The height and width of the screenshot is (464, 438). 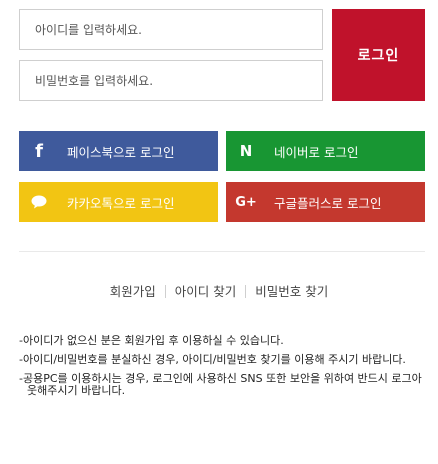 What do you see at coordinates (151, 340) in the screenshot?
I see `notice-item: -아이디가 없으신 분은 회원가입 후 이용하실 수 있습니다.` at bounding box center [151, 340].